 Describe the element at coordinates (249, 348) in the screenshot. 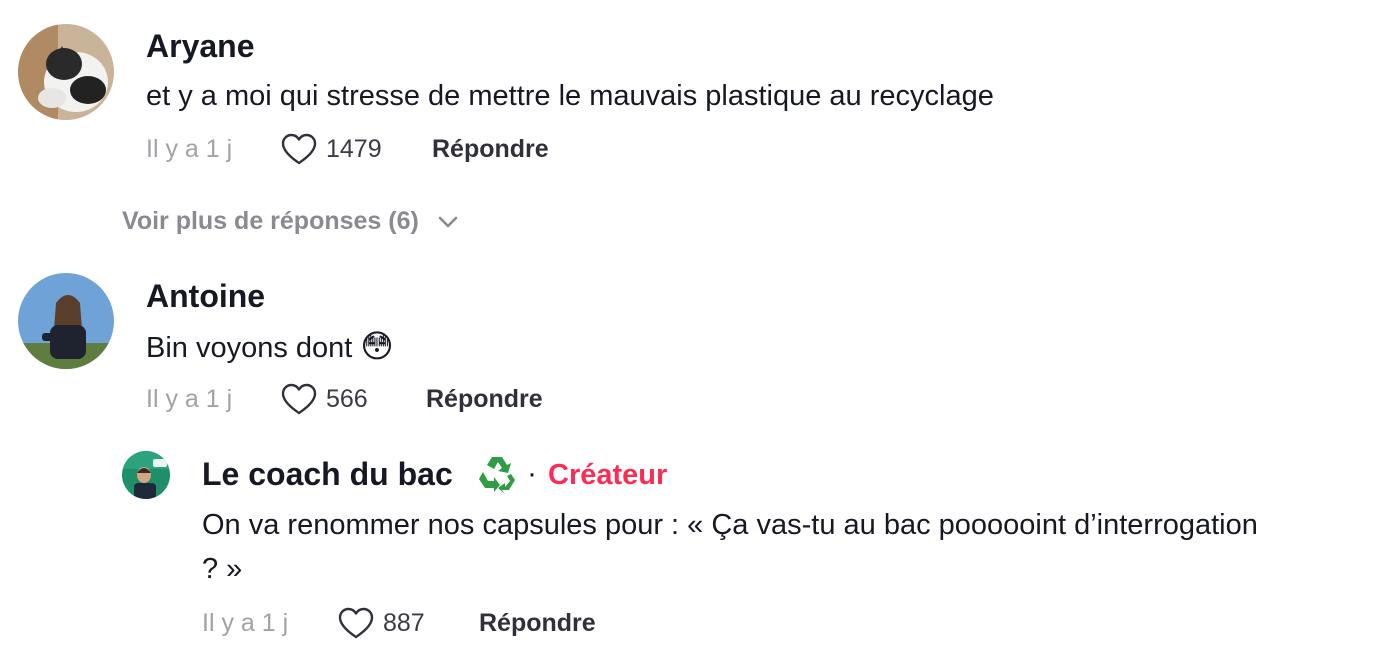

I see `comment-text-body: Bin voyons dont` at that location.